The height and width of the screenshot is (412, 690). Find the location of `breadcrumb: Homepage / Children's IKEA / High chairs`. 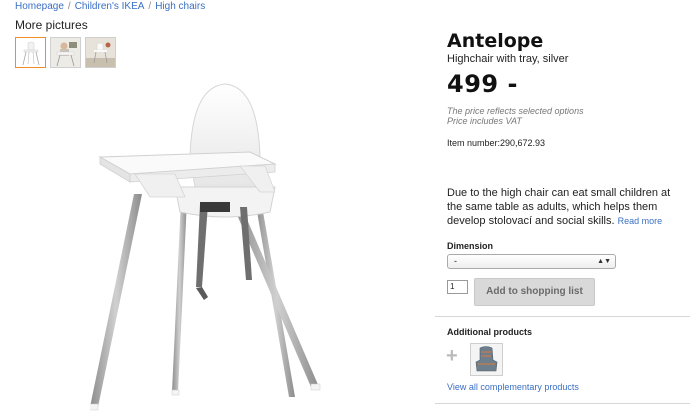

breadcrumb: Homepage / Children's IKEA / High chairs is located at coordinates (110, 6).